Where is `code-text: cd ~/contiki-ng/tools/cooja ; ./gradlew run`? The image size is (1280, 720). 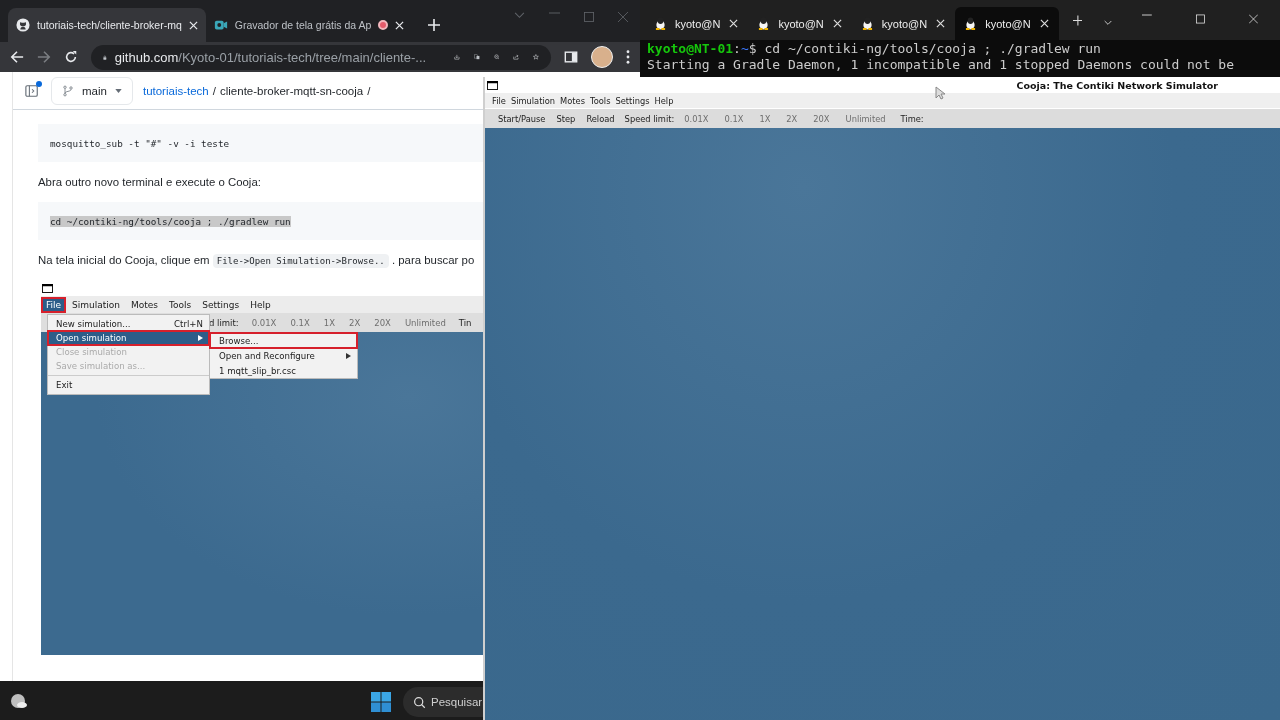 code-text: cd ~/contiki-ng/tools/cooja ; ./gradlew run is located at coordinates (170, 221).